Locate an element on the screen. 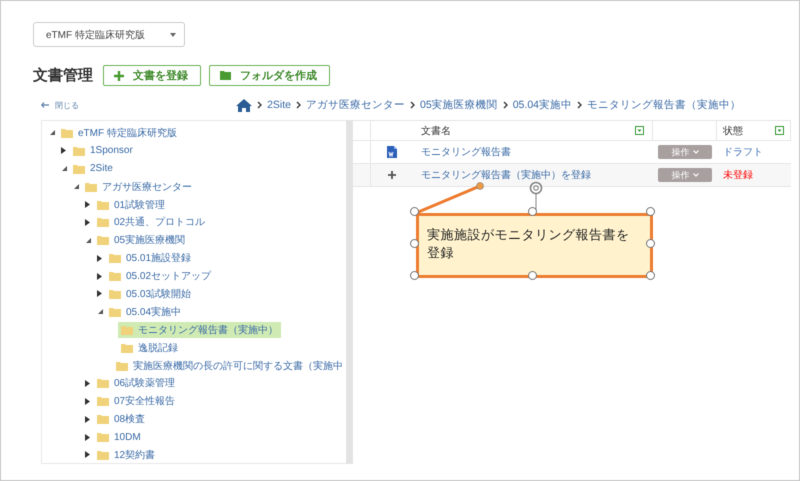 Image resolution: width=800 pixels, height=481 pixels. tree-item: 01試験管理 is located at coordinates (131, 204).